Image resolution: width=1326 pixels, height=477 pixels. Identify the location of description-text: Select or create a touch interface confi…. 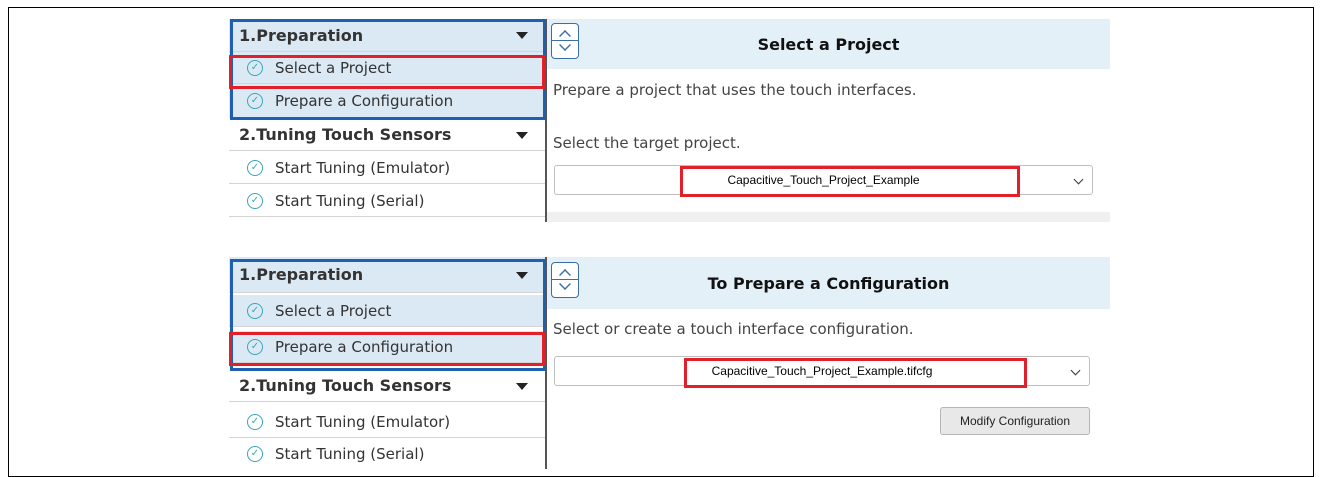
(733, 329).